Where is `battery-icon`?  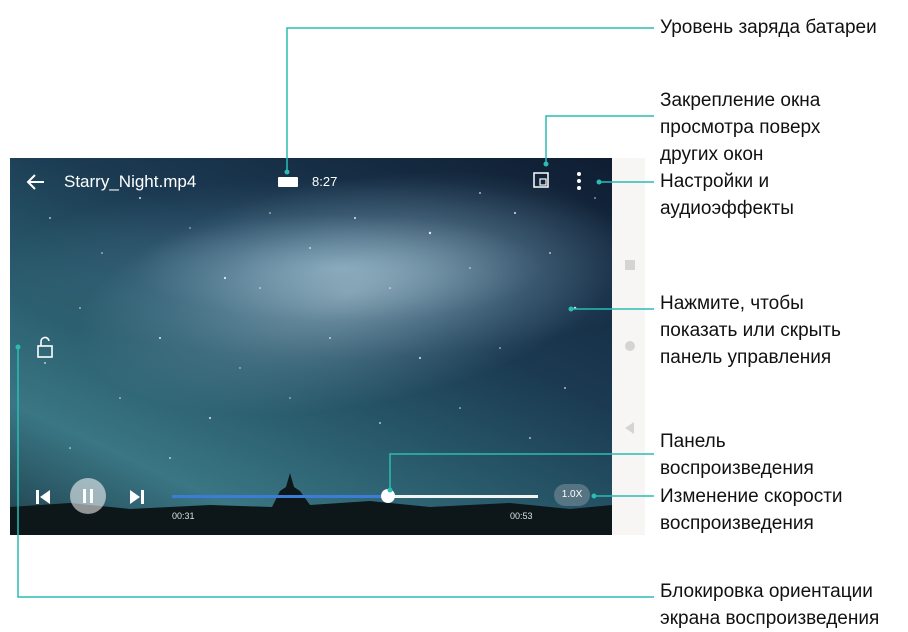 battery-icon is located at coordinates (288, 182).